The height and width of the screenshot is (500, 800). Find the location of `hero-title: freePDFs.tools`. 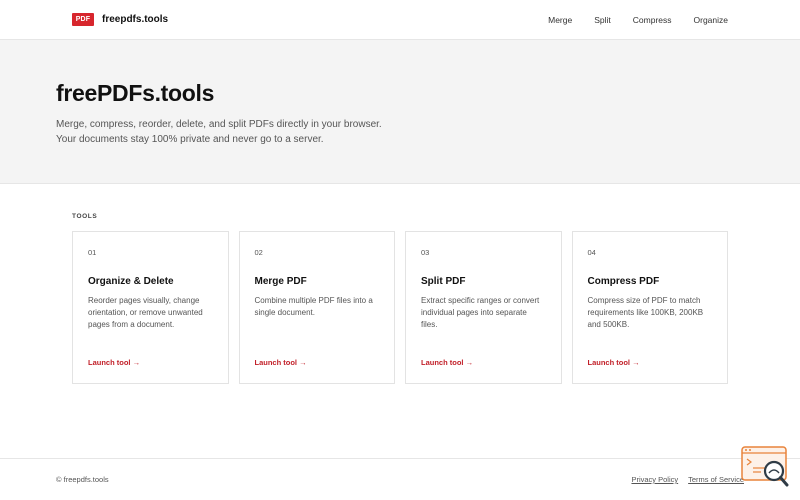

hero-title: freePDFs.tools is located at coordinates (135, 93).